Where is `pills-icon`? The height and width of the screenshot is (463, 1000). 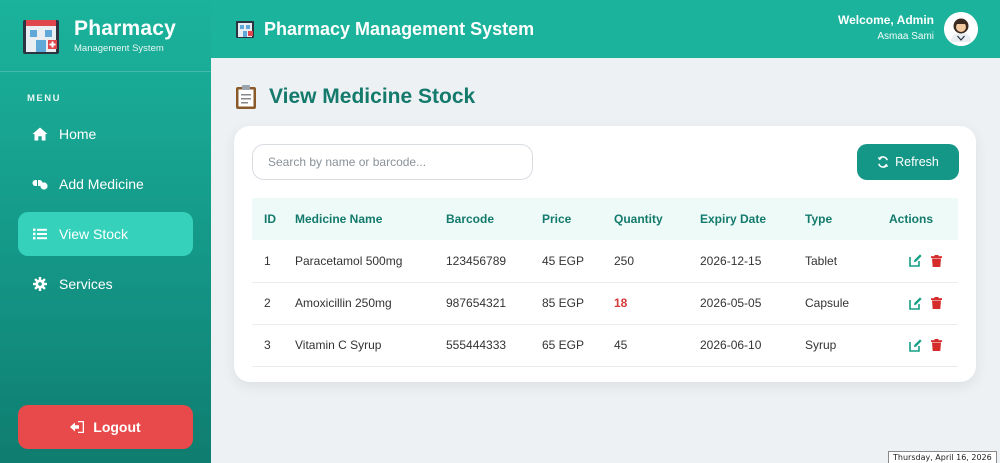 pills-icon is located at coordinates (40, 184).